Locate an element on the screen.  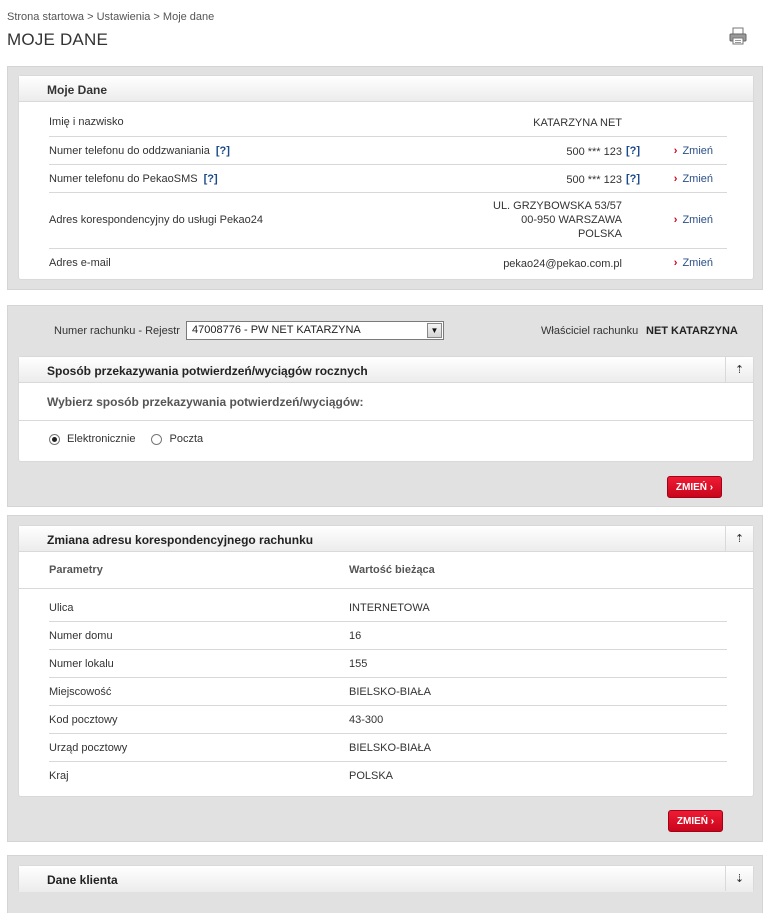
breadcrumb: Strona startowa > Ustawienia > Moje dane is located at coordinates (110, 17).